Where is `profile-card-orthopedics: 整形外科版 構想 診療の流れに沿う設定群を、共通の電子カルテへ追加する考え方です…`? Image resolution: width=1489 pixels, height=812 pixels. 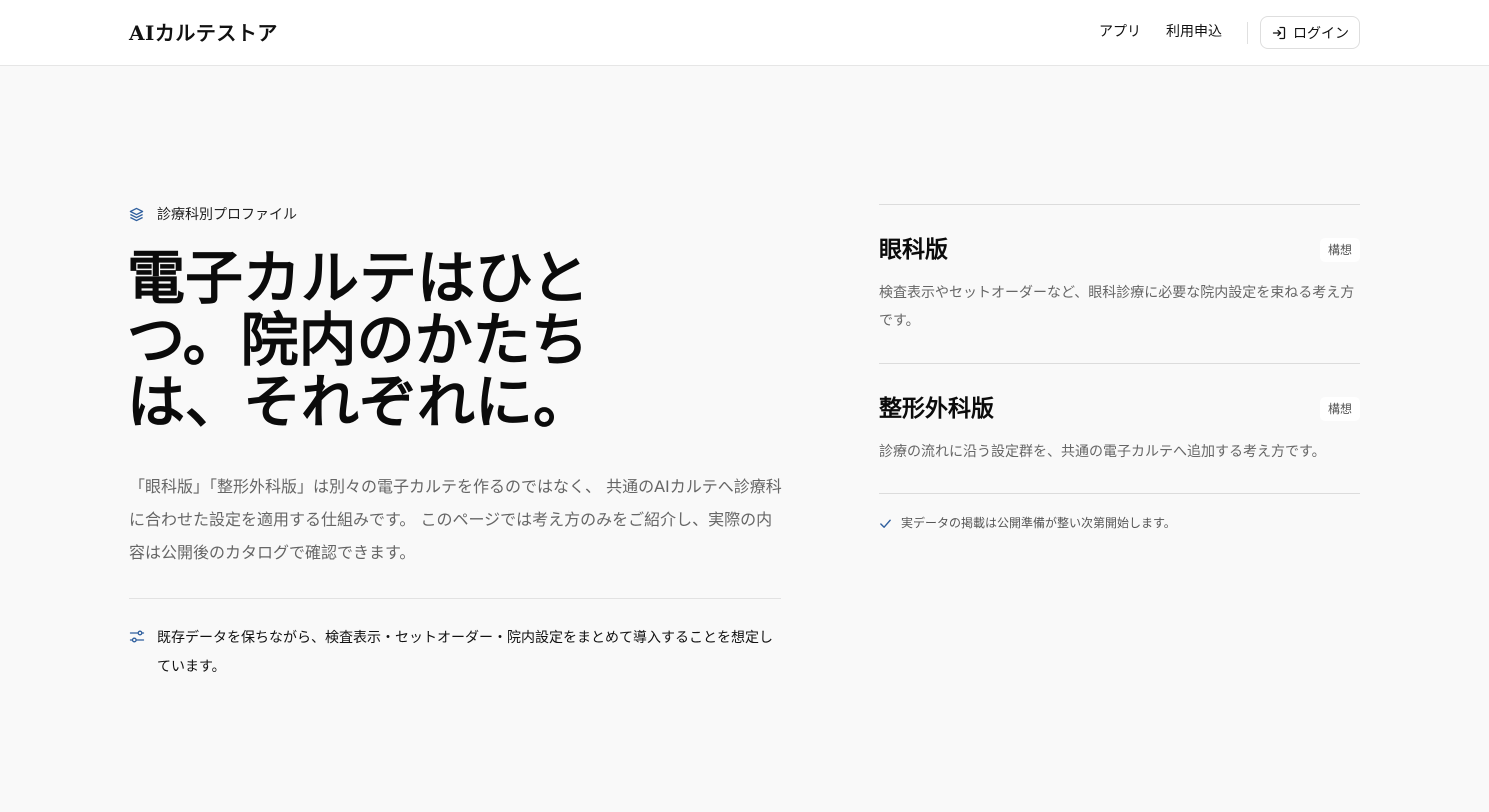
profile-card-orthopedics: 整形外科版 構想 診療の流れに沿う設定群を、共通の電子カルテへ追加する考え方です… is located at coordinates (1119, 428).